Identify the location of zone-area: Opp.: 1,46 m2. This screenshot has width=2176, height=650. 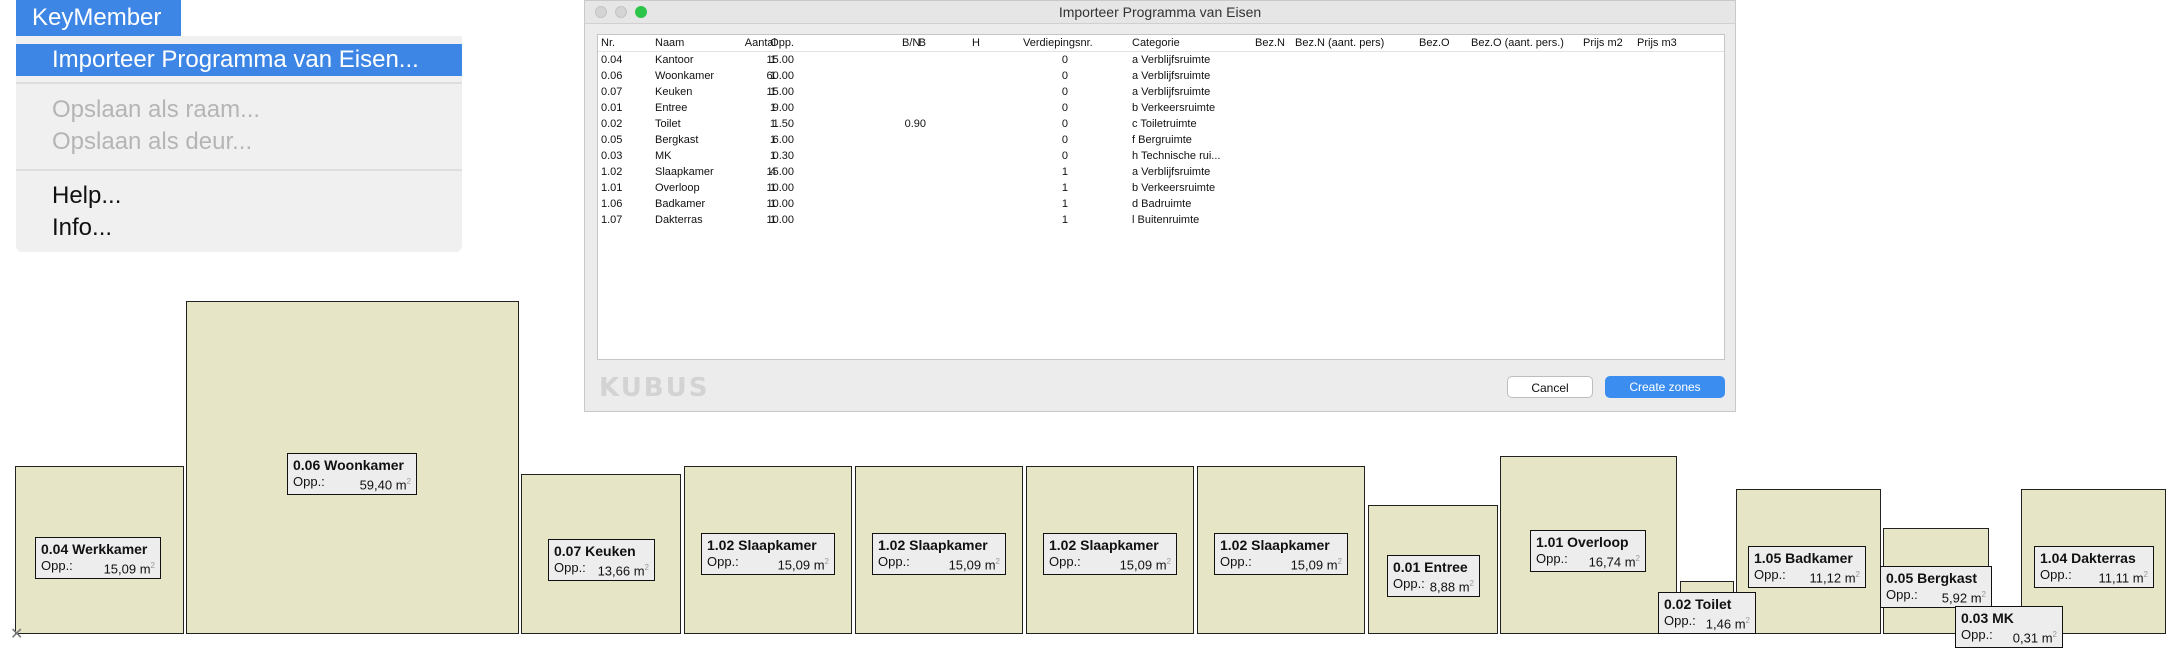
(1707, 622).